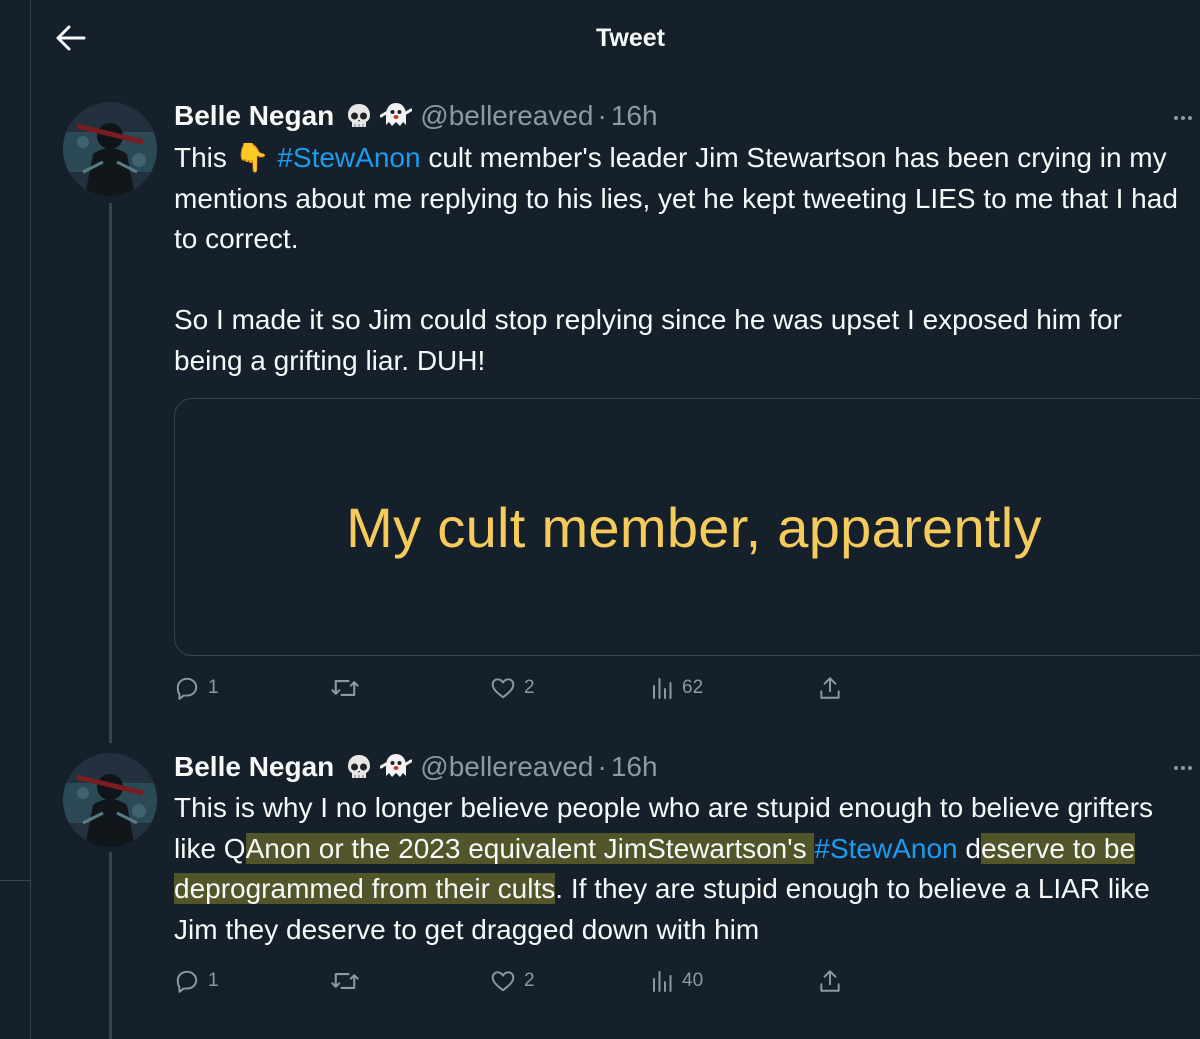 The image size is (1200, 1039). Describe the element at coordinates (676, 688) in the screenshot. I see `views-button: 62` at that location.